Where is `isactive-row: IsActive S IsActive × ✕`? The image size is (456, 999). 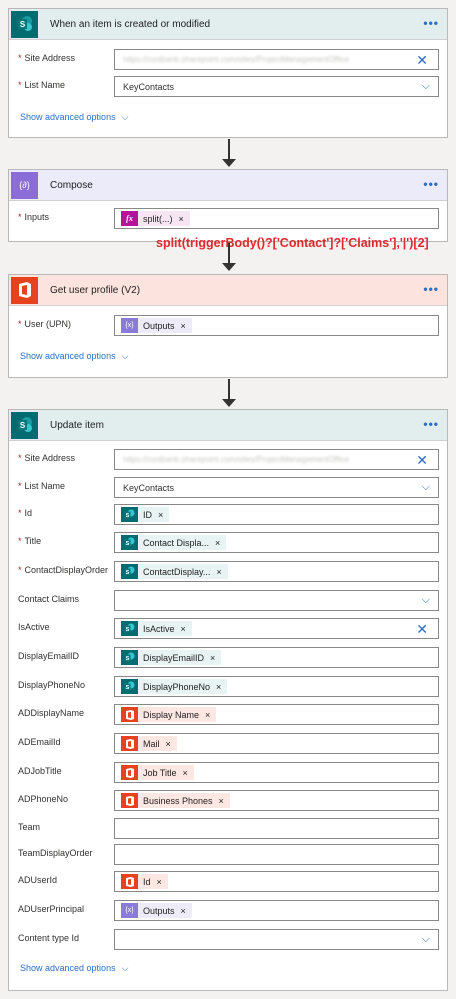 isactive-row: IsActive S IsActive × ✕ is located at coordinates (228, 629).